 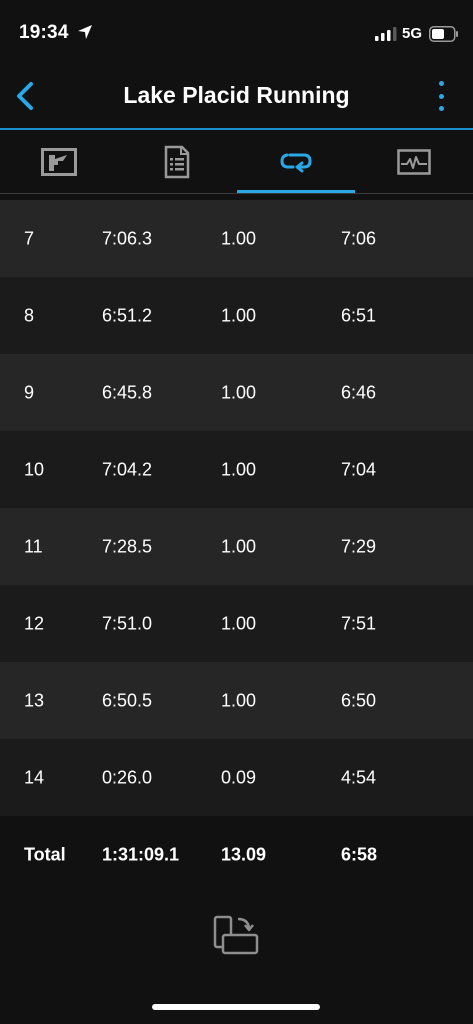 I want to click on more-options-button, so click(x=441, y=96).